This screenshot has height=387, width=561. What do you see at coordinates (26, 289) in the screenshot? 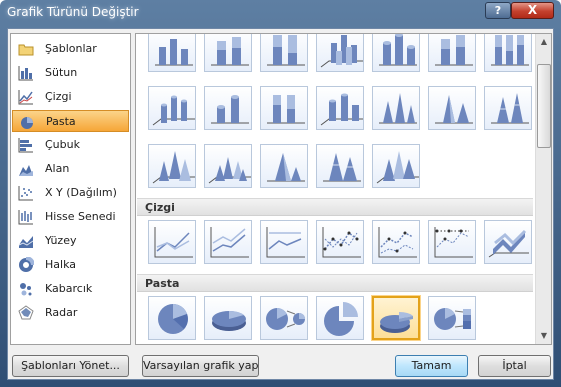
I see `bubble-chart-icon` at bounding box center [26, 289].